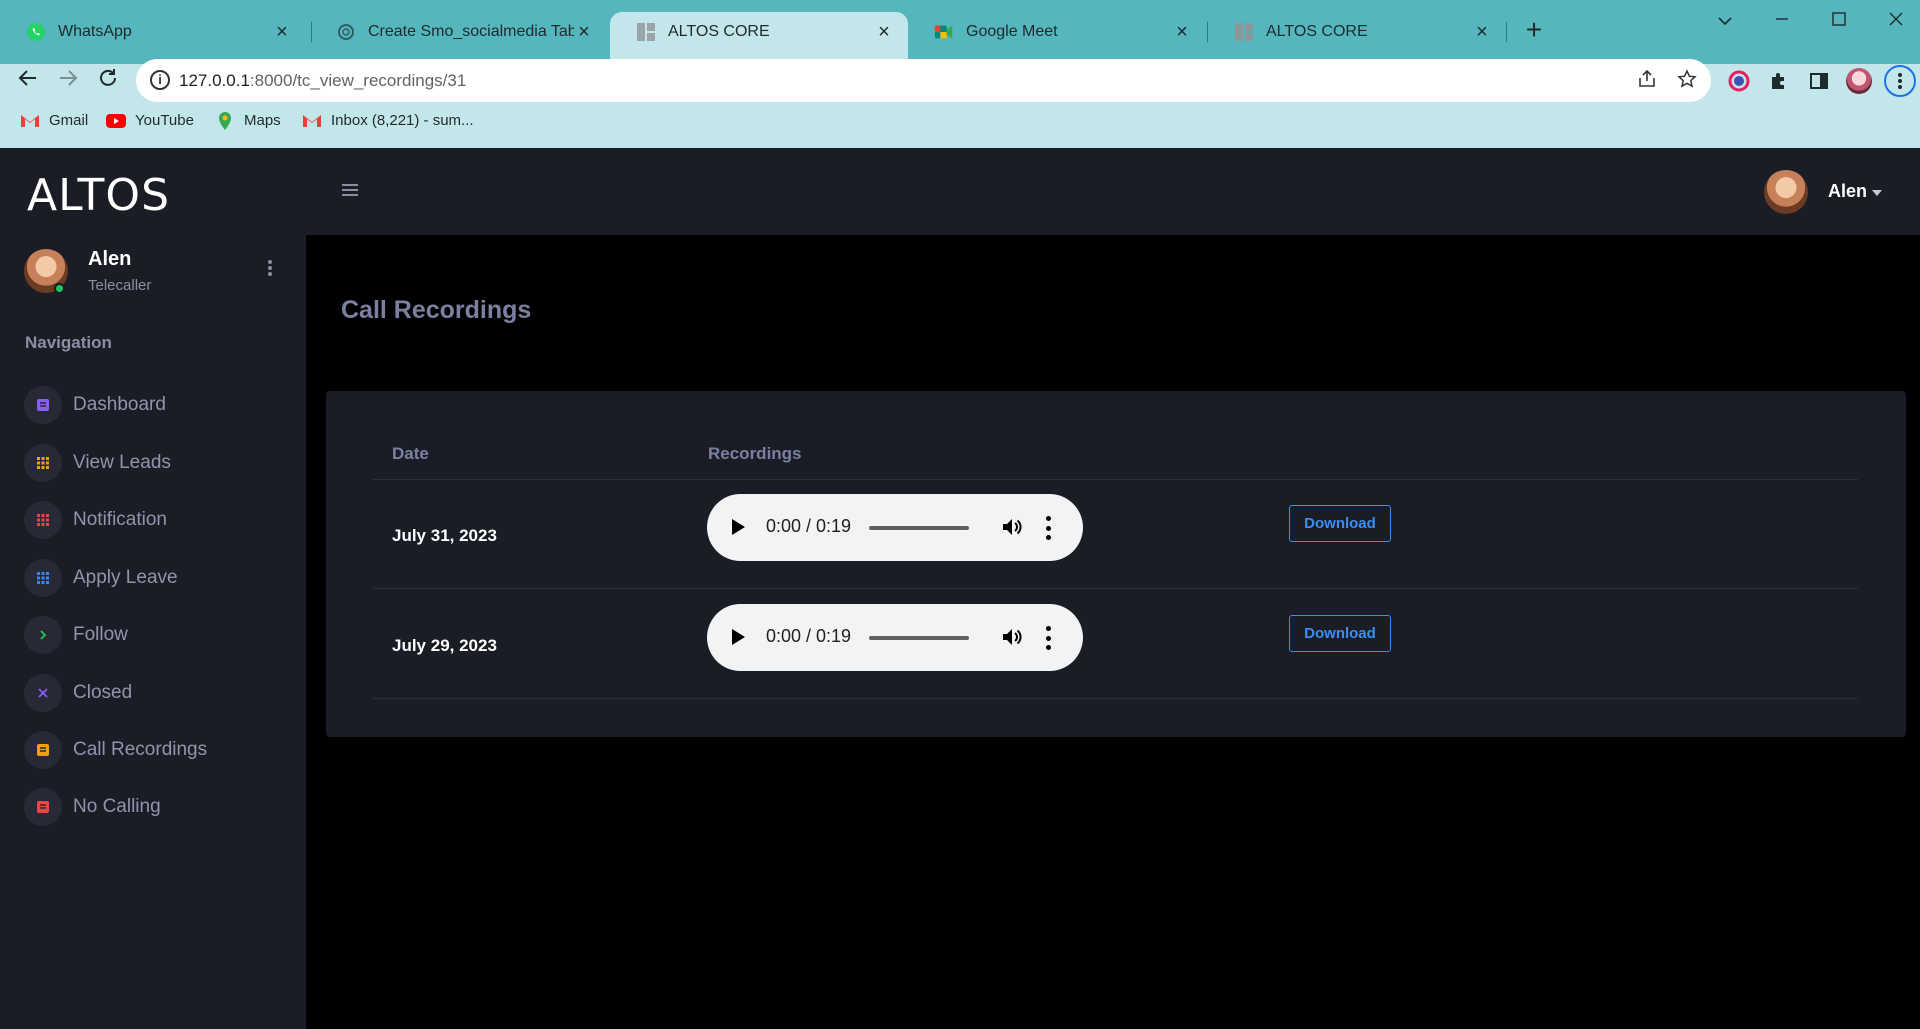 This screenshot has height=1029, width=1920. I want to click on divider, so click(1115, 588).